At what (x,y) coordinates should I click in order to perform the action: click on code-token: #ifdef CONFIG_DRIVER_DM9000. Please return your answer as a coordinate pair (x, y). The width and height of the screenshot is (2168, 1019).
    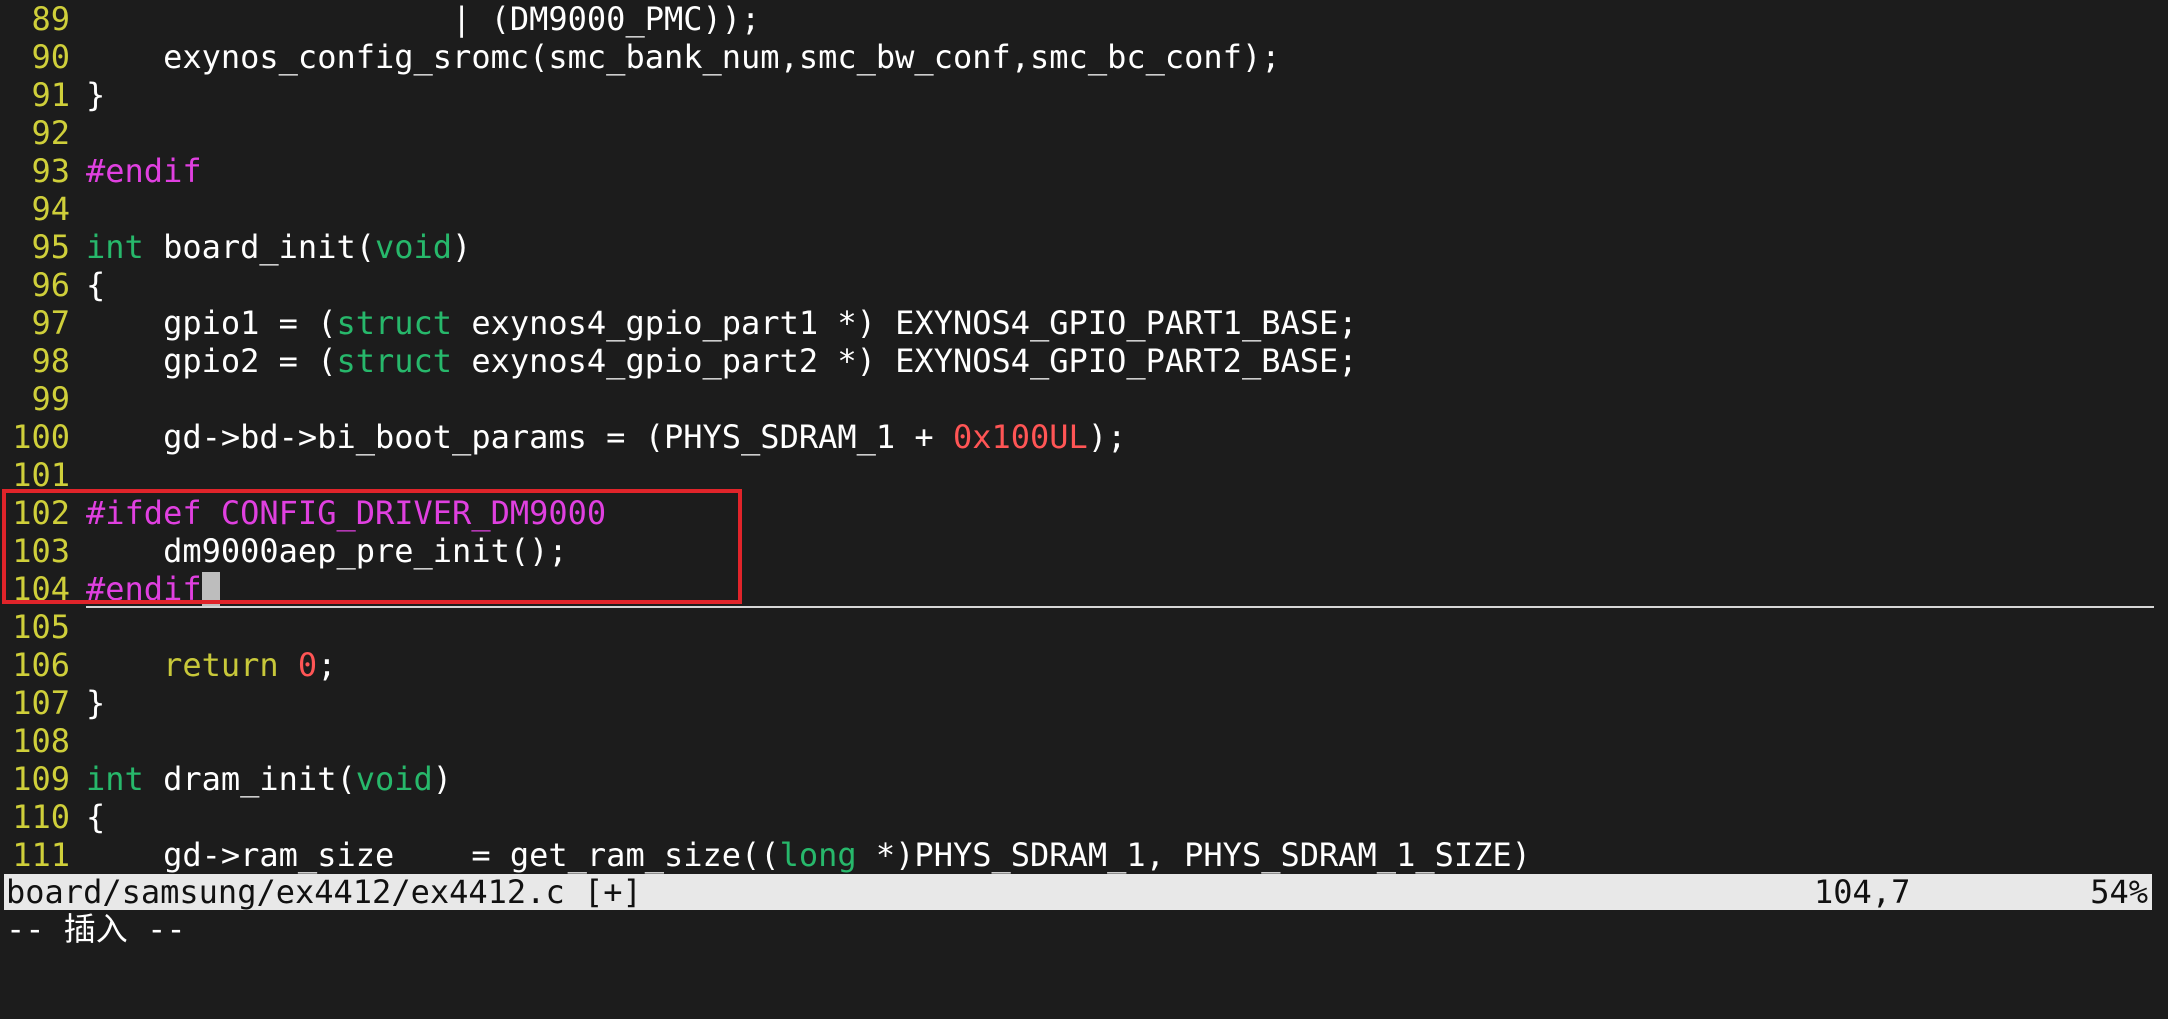
    Looking at the image, I should click on (346, 513).